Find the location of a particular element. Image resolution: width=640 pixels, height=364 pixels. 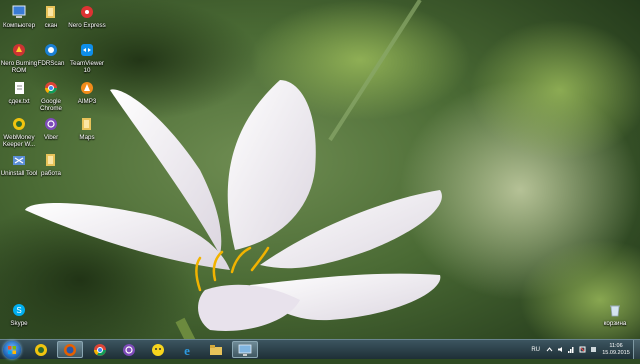

desktop-icon-label: TeamViewer 10 is located at coordinates (87, 67).